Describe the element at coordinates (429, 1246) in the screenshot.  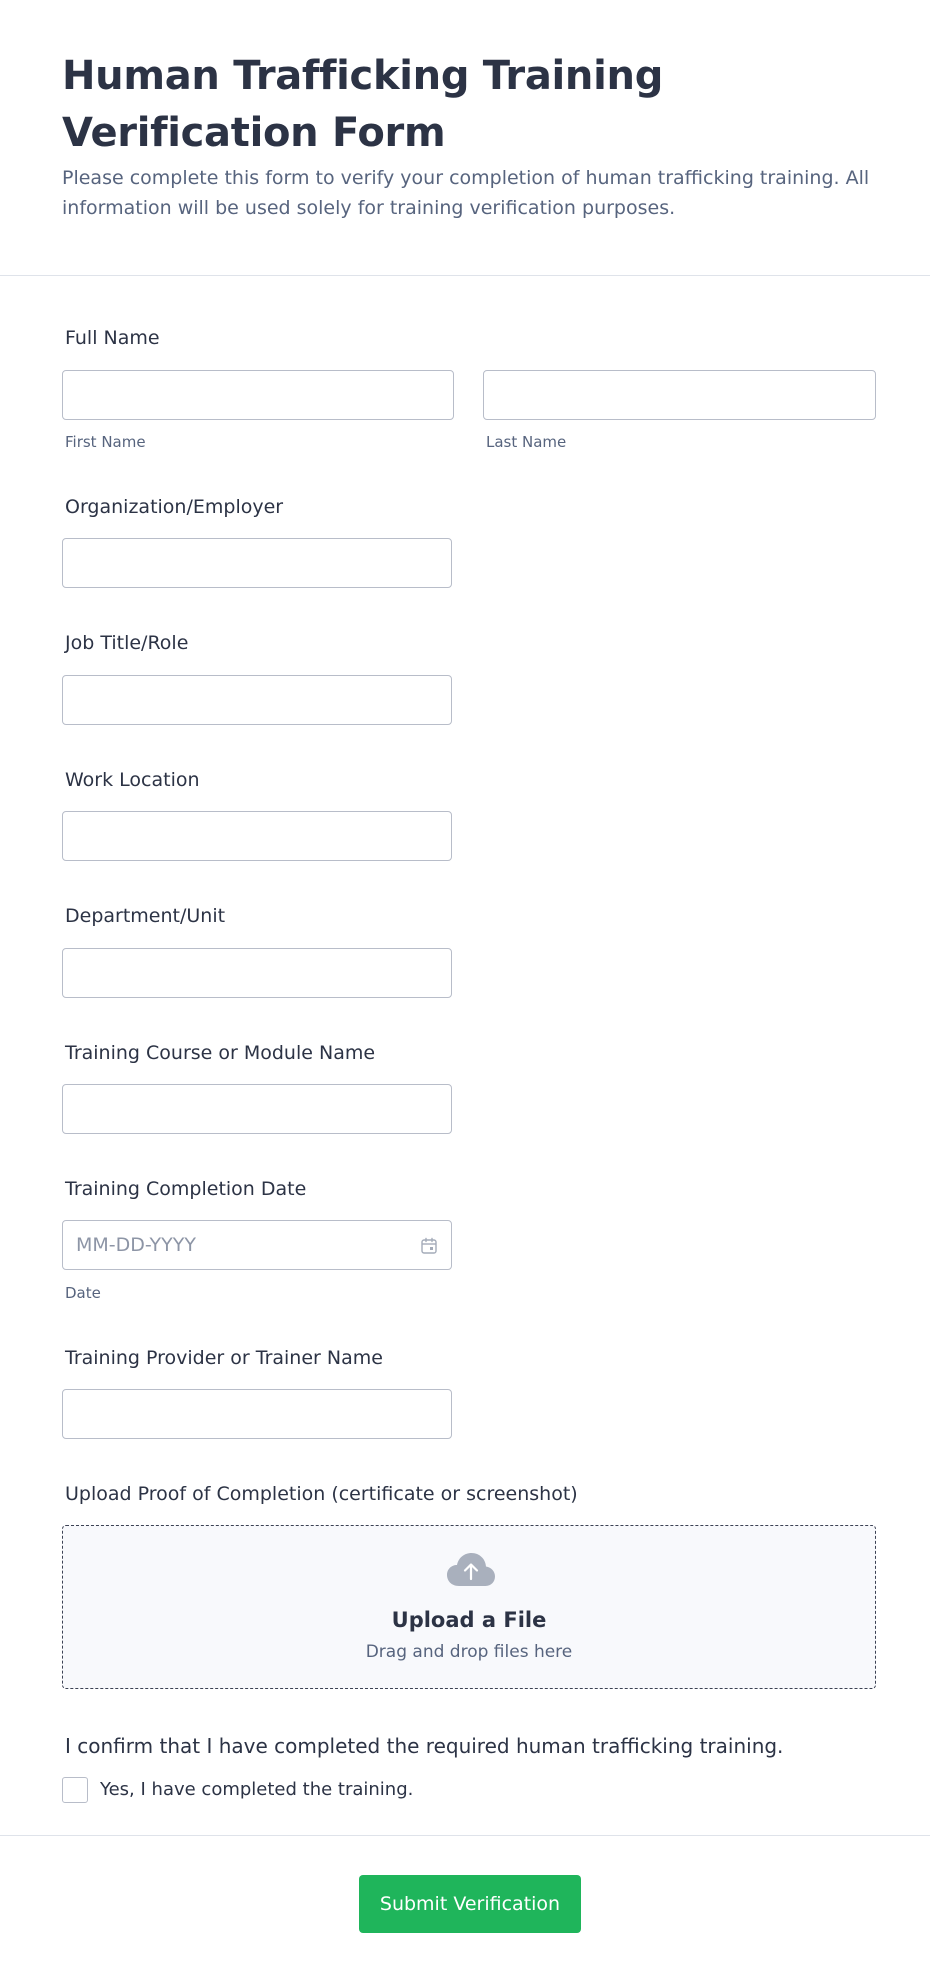
I see `calendar-icon` at that location.